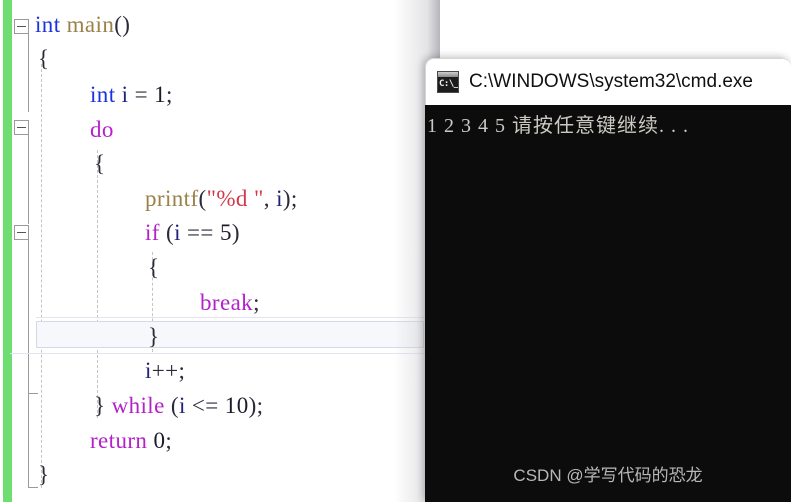 The height and width of the screenshot is (502, 791). Describe the element at coordinates (230, 334) in the screenshot. I see `current-line-highlight` at that location.